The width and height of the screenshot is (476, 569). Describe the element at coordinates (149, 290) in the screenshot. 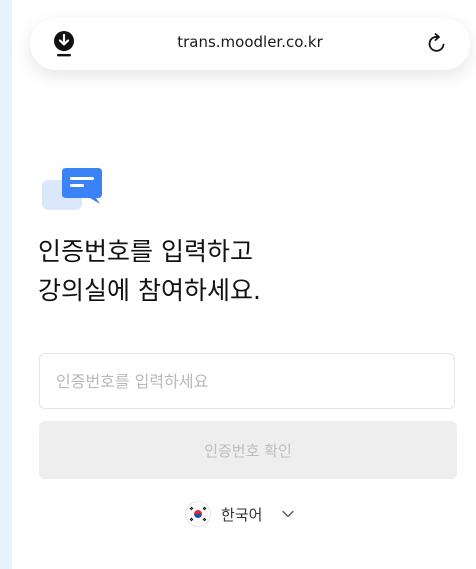

I see `title-line-2: 강의실에 참여하세요.` at that location.